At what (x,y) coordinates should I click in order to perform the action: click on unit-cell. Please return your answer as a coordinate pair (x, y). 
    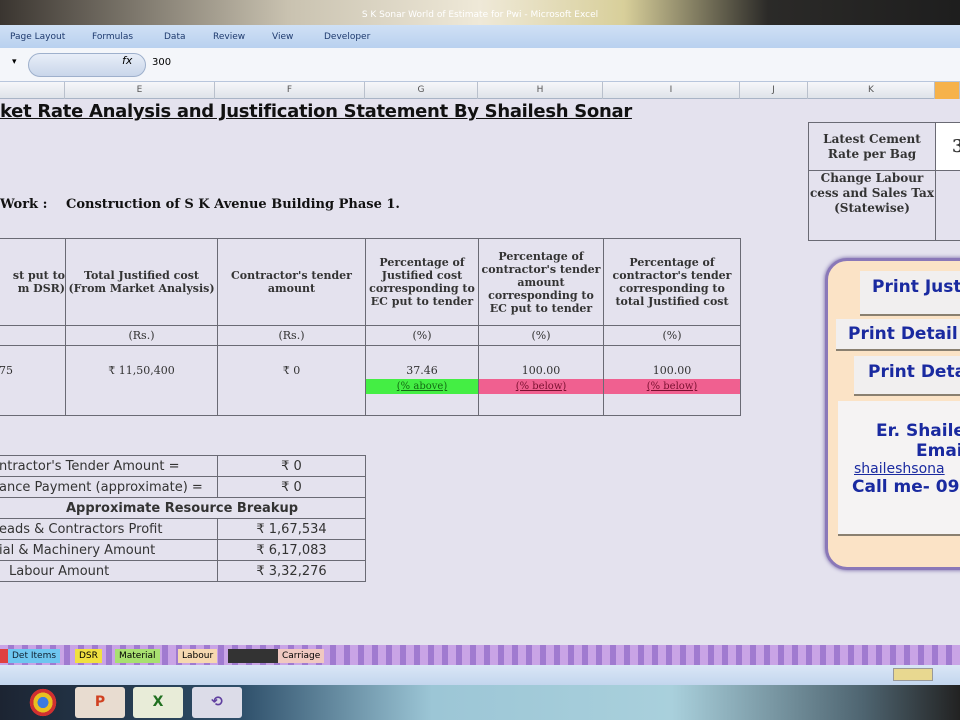
    Looking at the image, I should click on (33, 335).